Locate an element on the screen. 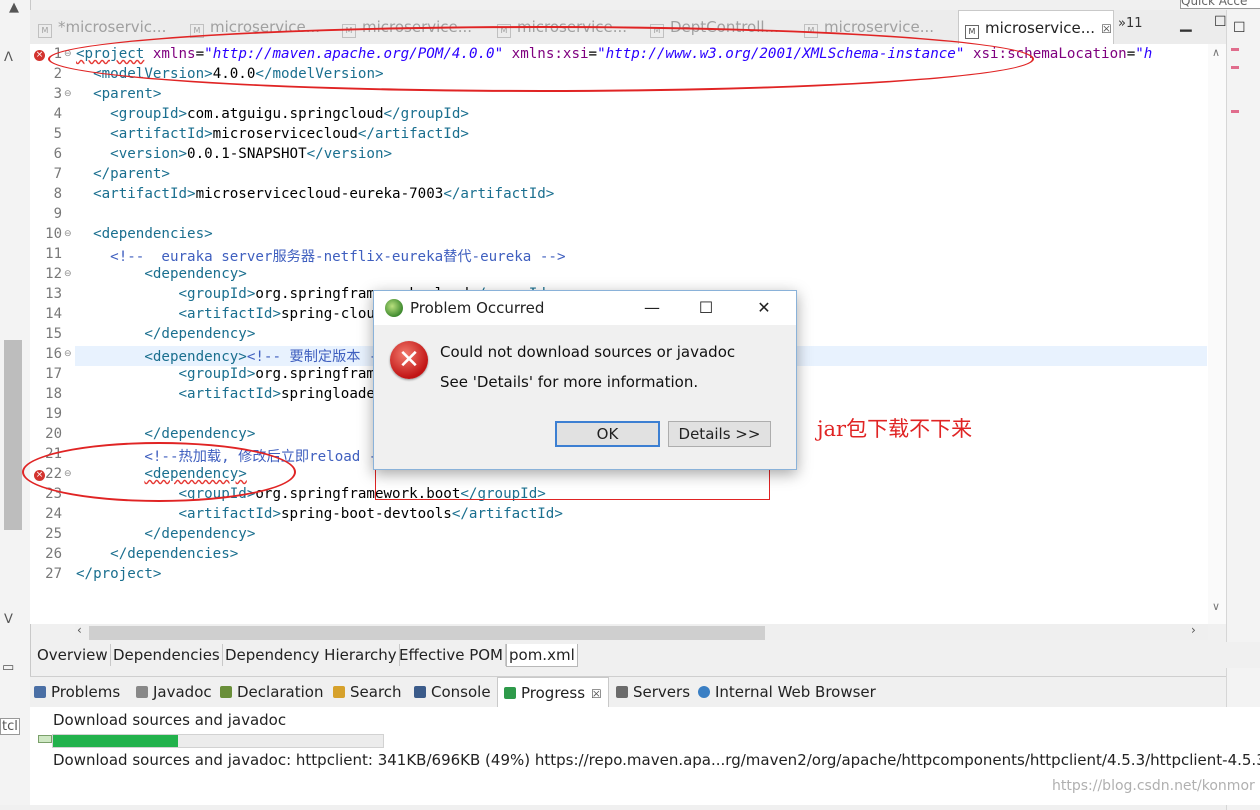 The image size is (1260, 810). line-number: 25 is located at coordinates (53, 534).